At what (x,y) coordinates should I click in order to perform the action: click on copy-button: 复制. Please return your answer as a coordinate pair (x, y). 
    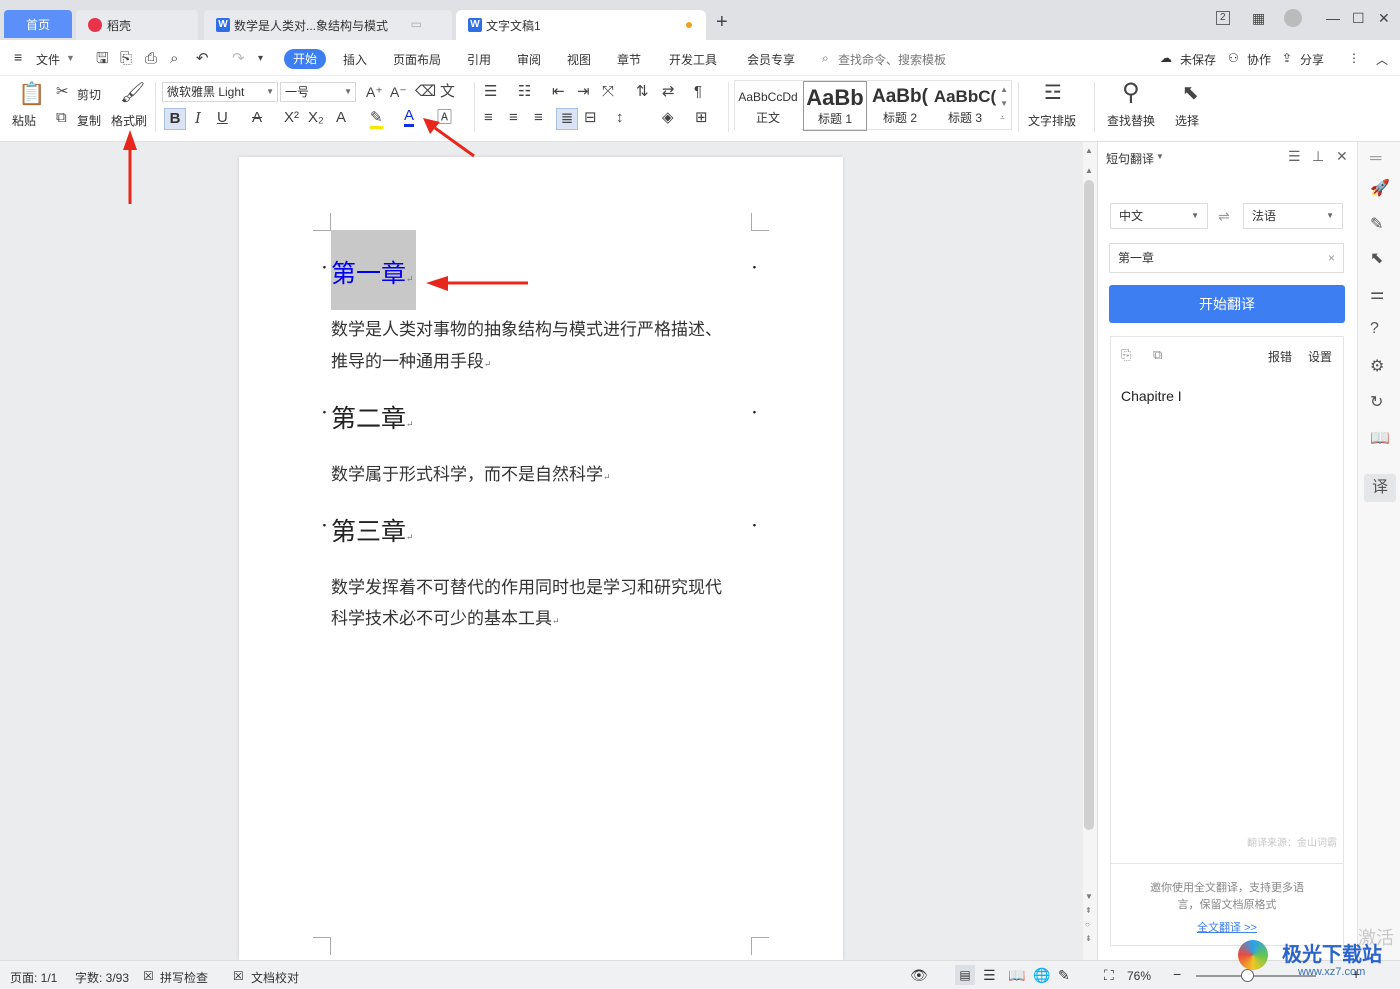
    Looking at the image, I should click on (89, 120).